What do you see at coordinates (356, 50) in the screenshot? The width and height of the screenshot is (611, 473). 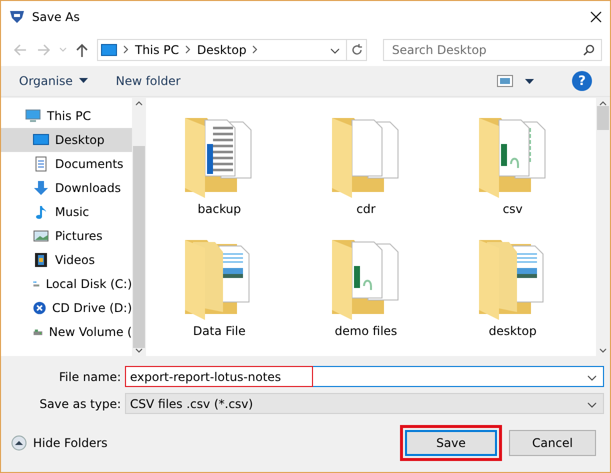 I see `refresh-icon` at bounding box center [356, 50].